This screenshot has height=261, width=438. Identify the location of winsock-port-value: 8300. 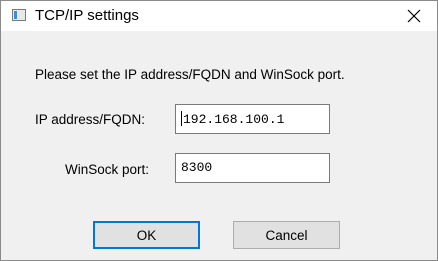
(197, 167).